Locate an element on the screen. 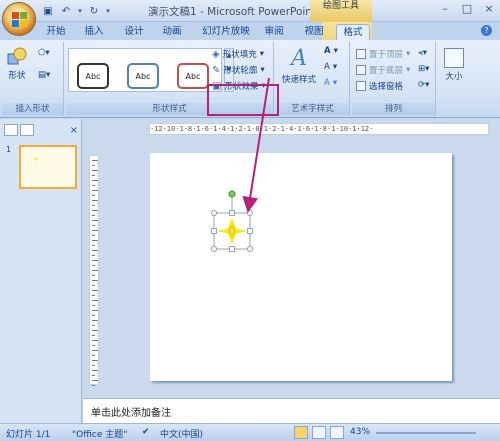 Image resolution: width=500 pixels, height=441 pixels. notes-placeholder: 单击此处添加备注 is located at coordinates (131, 413).